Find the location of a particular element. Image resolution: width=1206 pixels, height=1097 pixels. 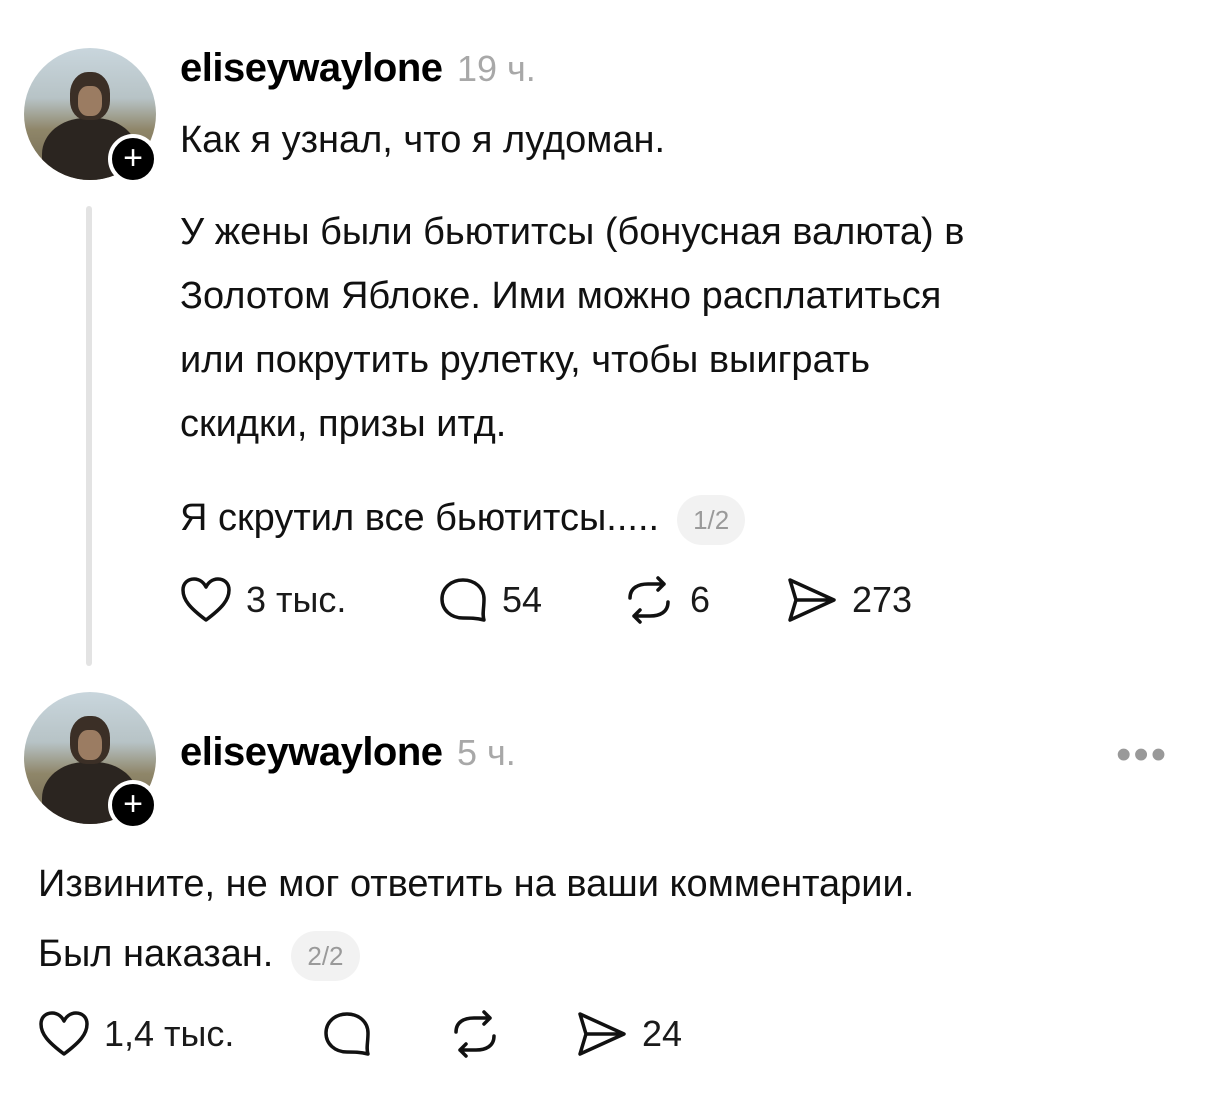

repost-button is located at coordinates (475, 1034).